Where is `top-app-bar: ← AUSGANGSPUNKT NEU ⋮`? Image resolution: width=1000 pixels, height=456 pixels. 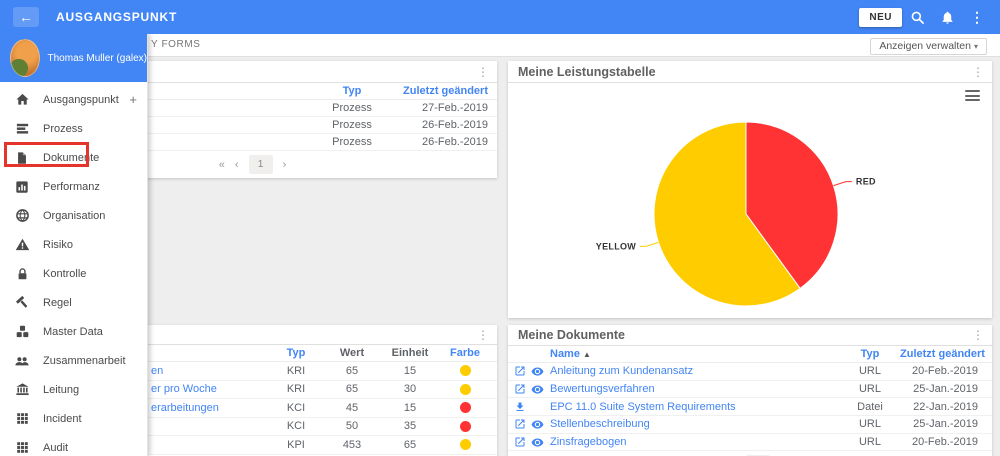 top-app-bar: ← AUSGANGSPUNKT NEU ⋮ is located at coordinates (500, 17).